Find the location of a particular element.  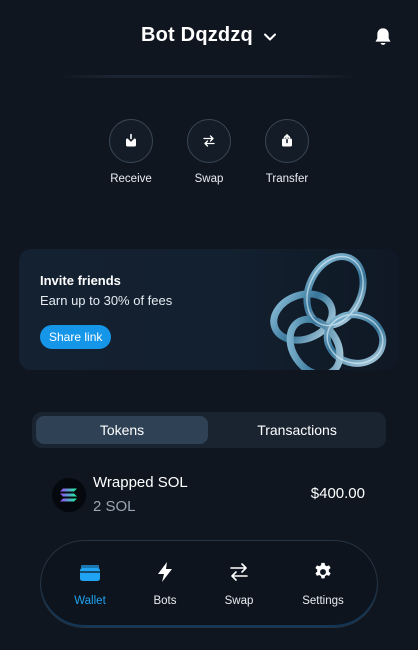

receive-circle is located at coordinates (131, 141).